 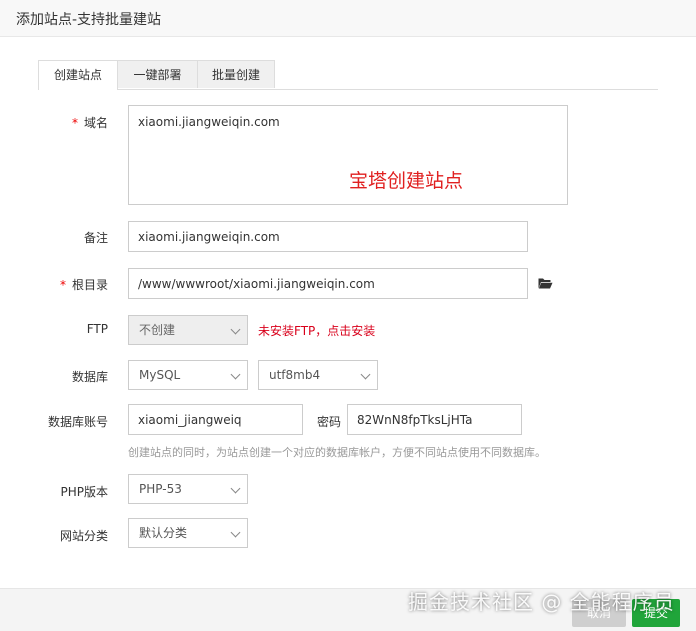 I want to click on watermark-text: 掘金技术社区 @ 全能程序员, so click(x=541, y=602).